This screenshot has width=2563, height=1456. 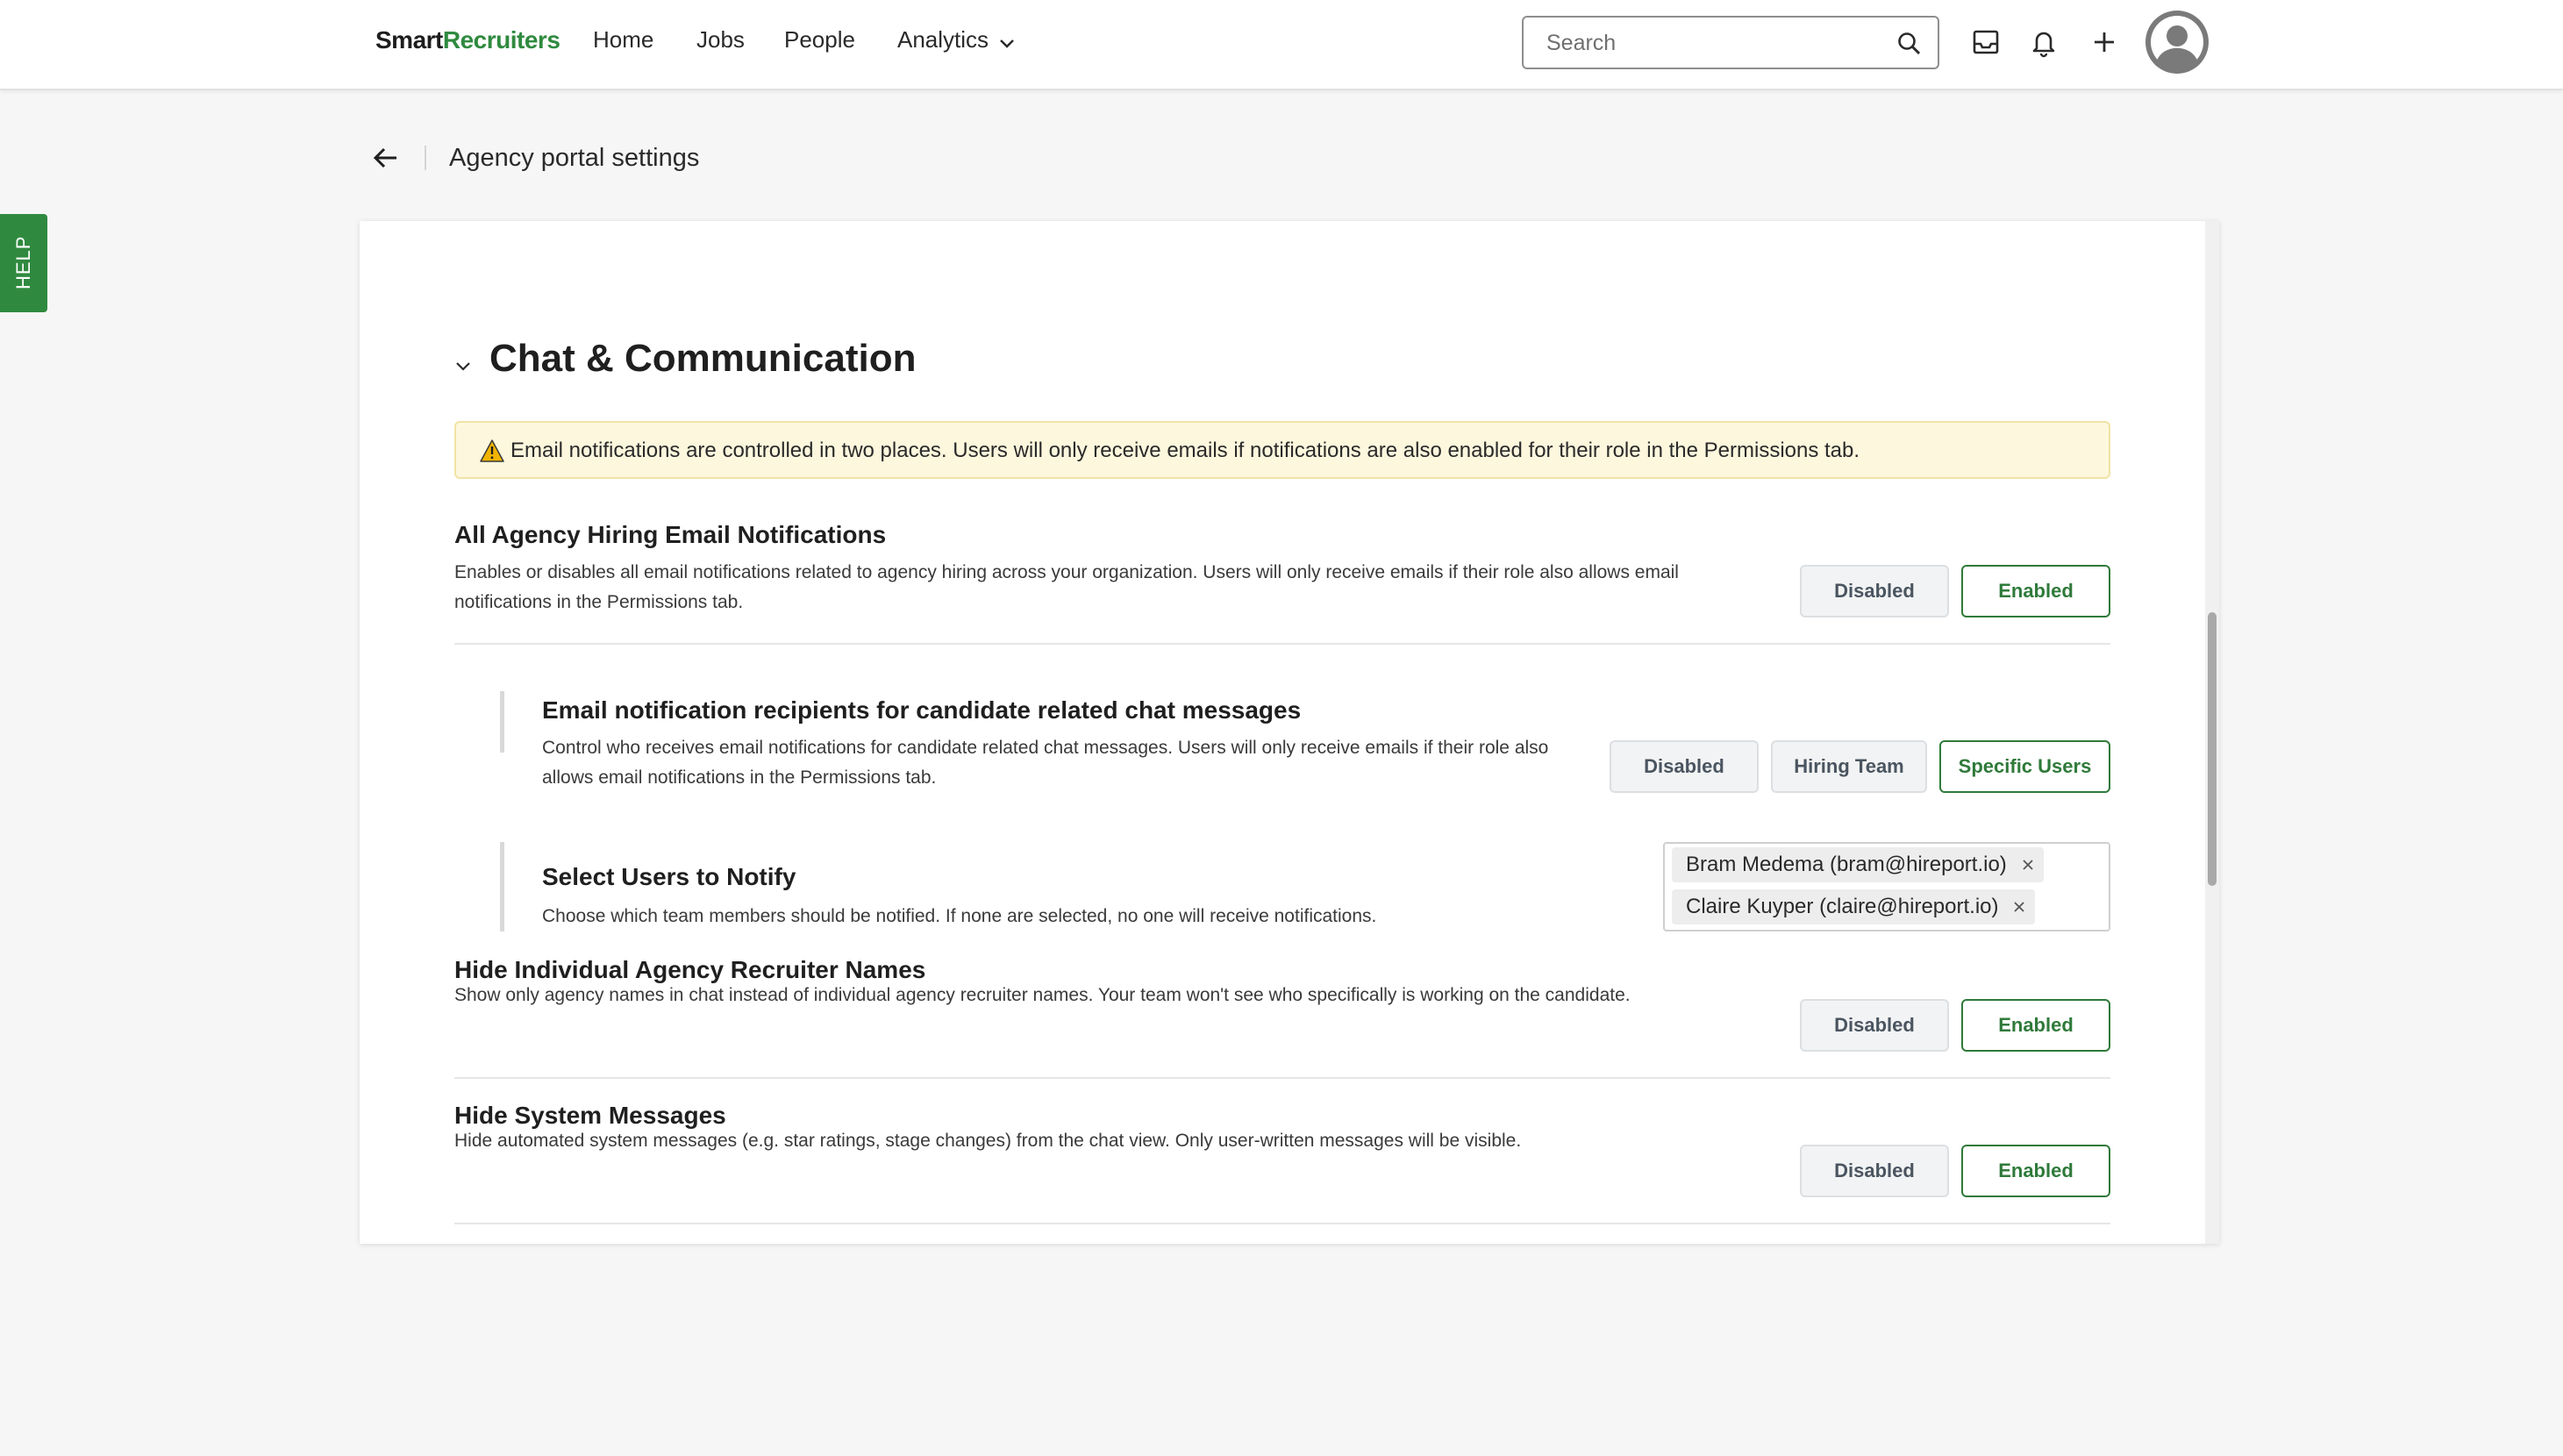 What do you see at coordinates (2035, 1025) in the screenshot?
I see `hide-names-enabled-button: Enabled` at bounding box center [2035, 1025].